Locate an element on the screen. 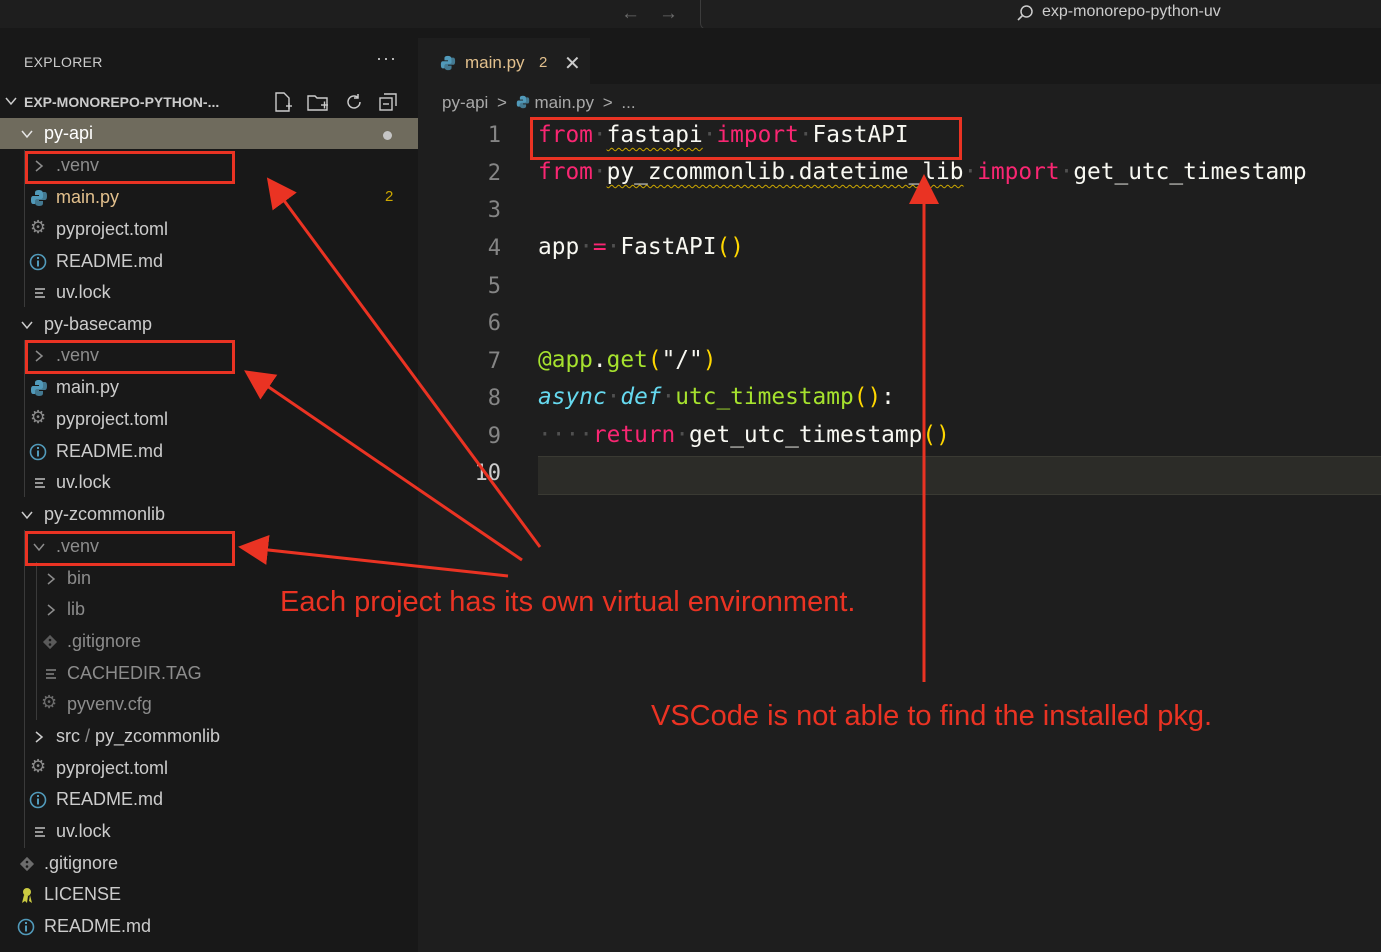 This screenshot has width=1381, height=952. highlight-box-venv-py-zcommonlib is located at coordinates (130, 548).